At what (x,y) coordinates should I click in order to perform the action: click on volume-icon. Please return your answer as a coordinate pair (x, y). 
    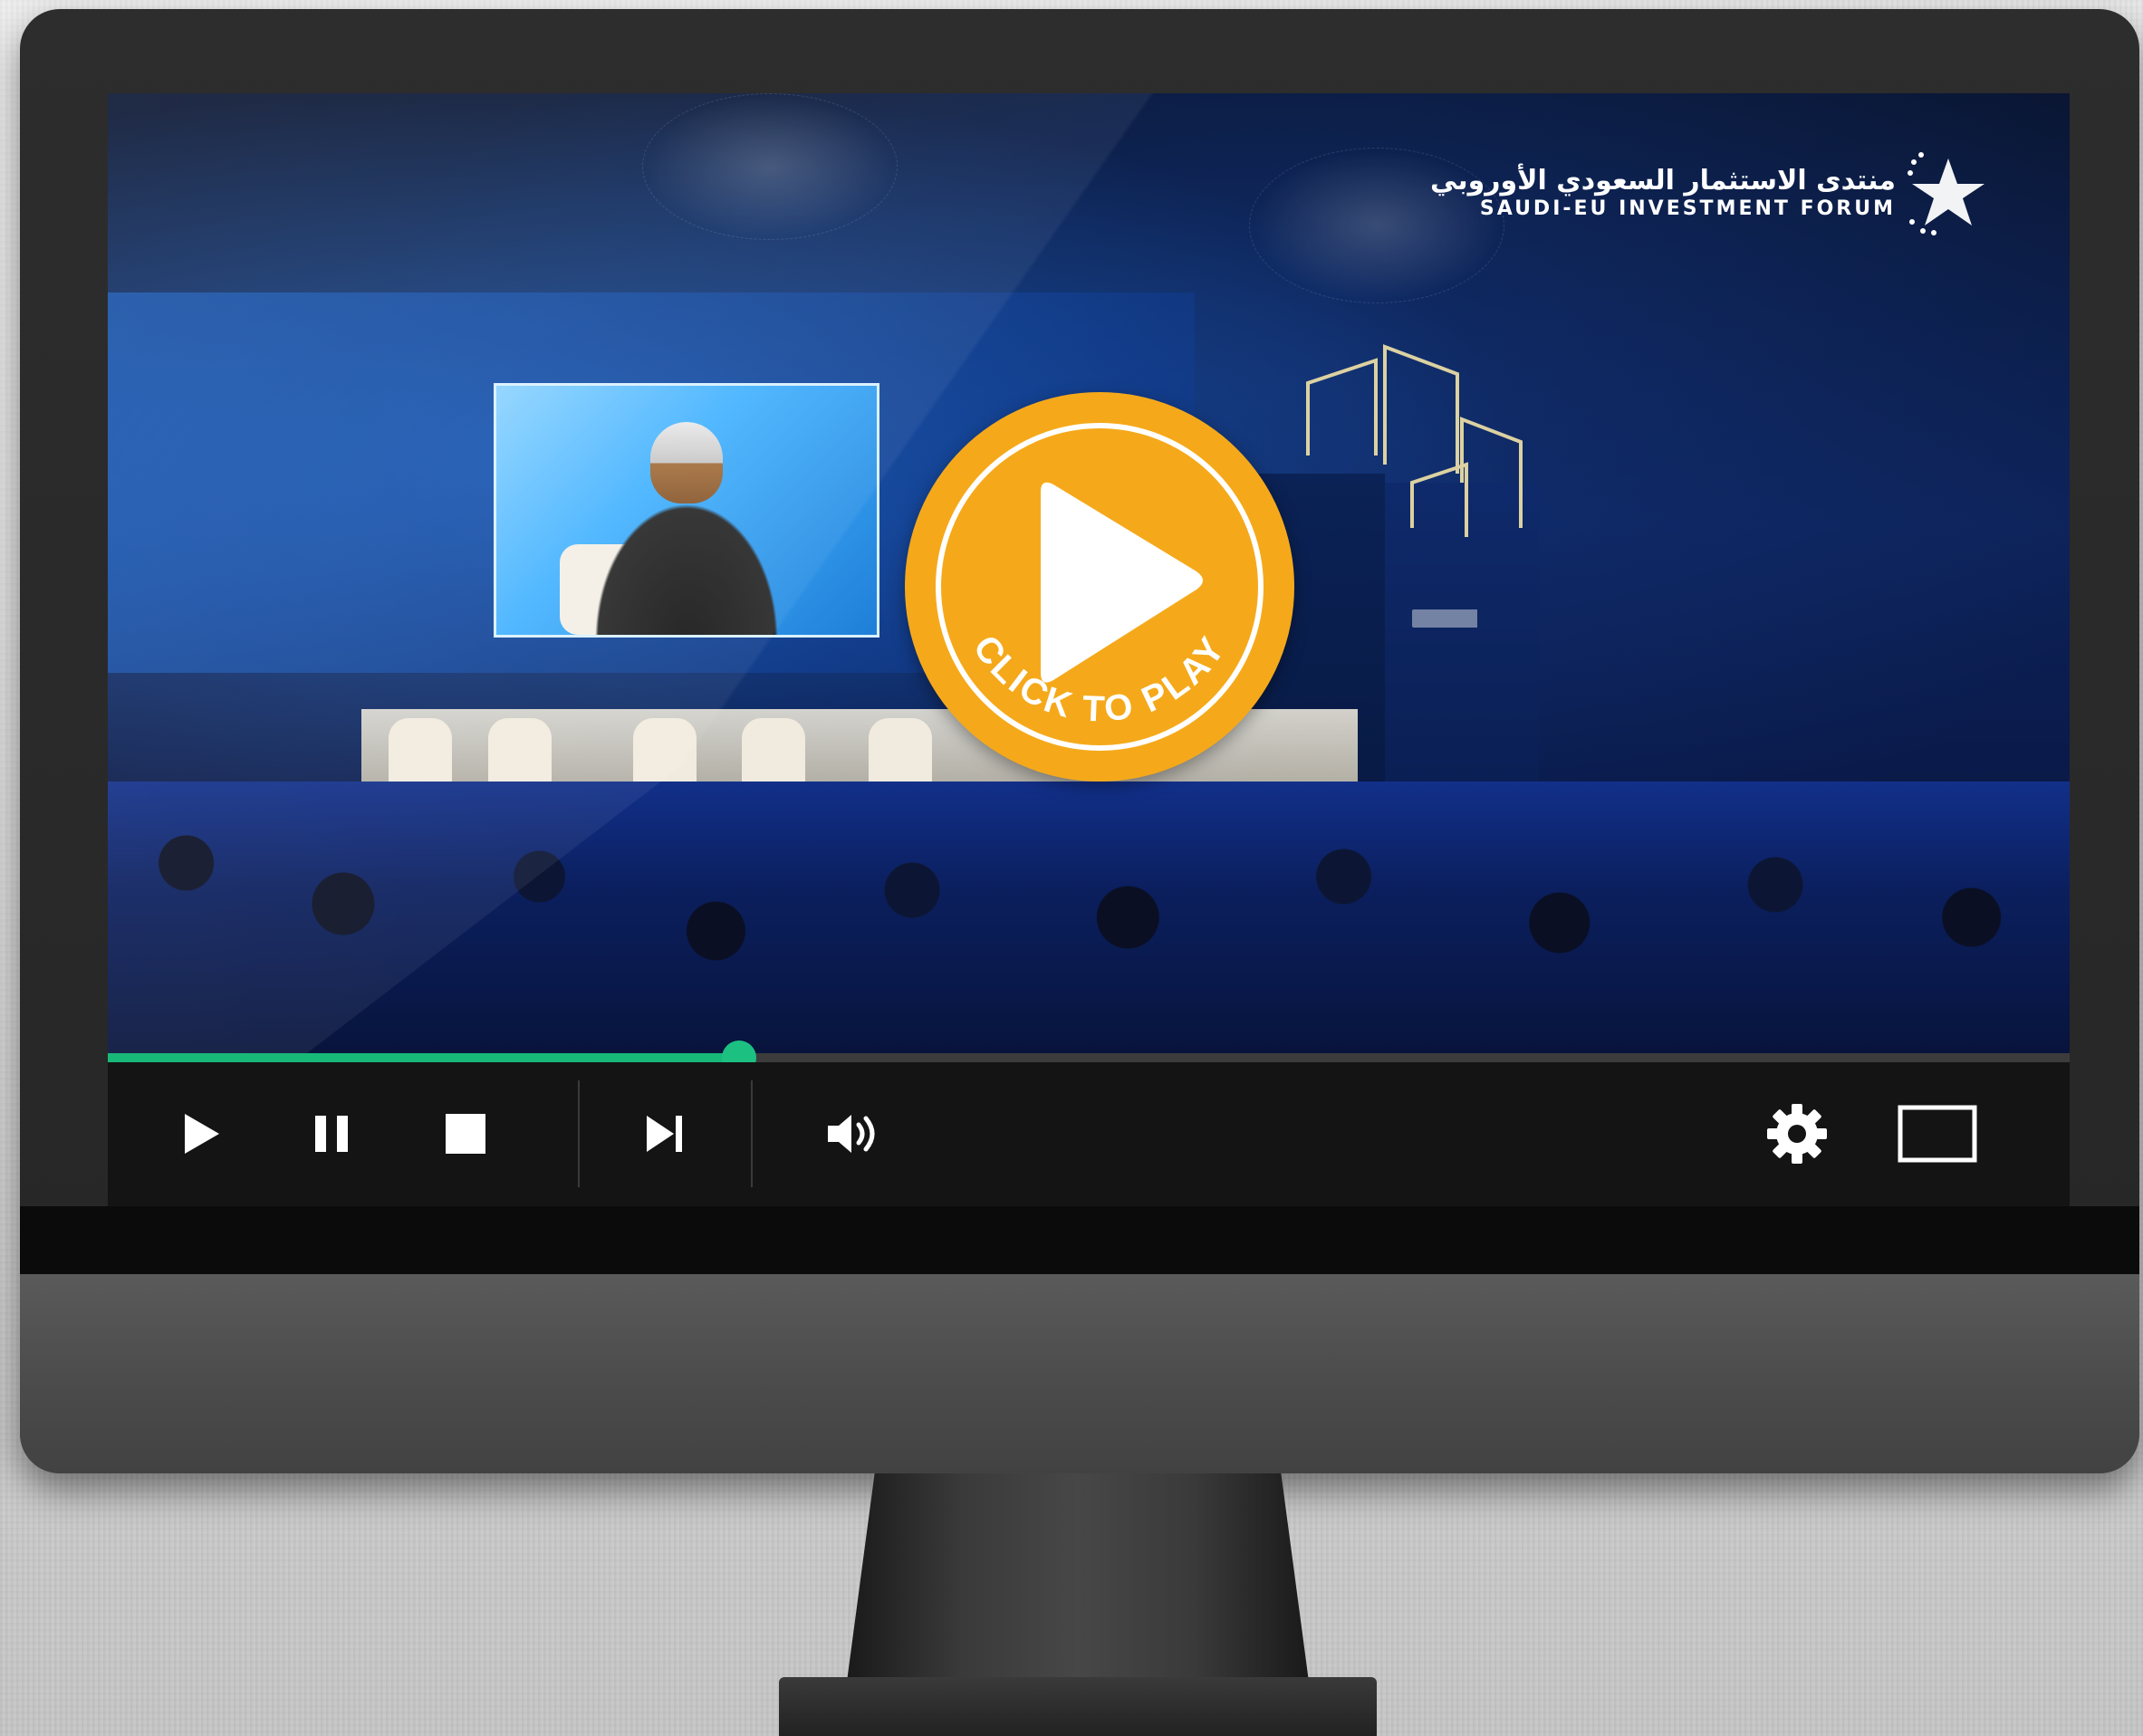
    Looking at the image, I should click on (851, 1134).